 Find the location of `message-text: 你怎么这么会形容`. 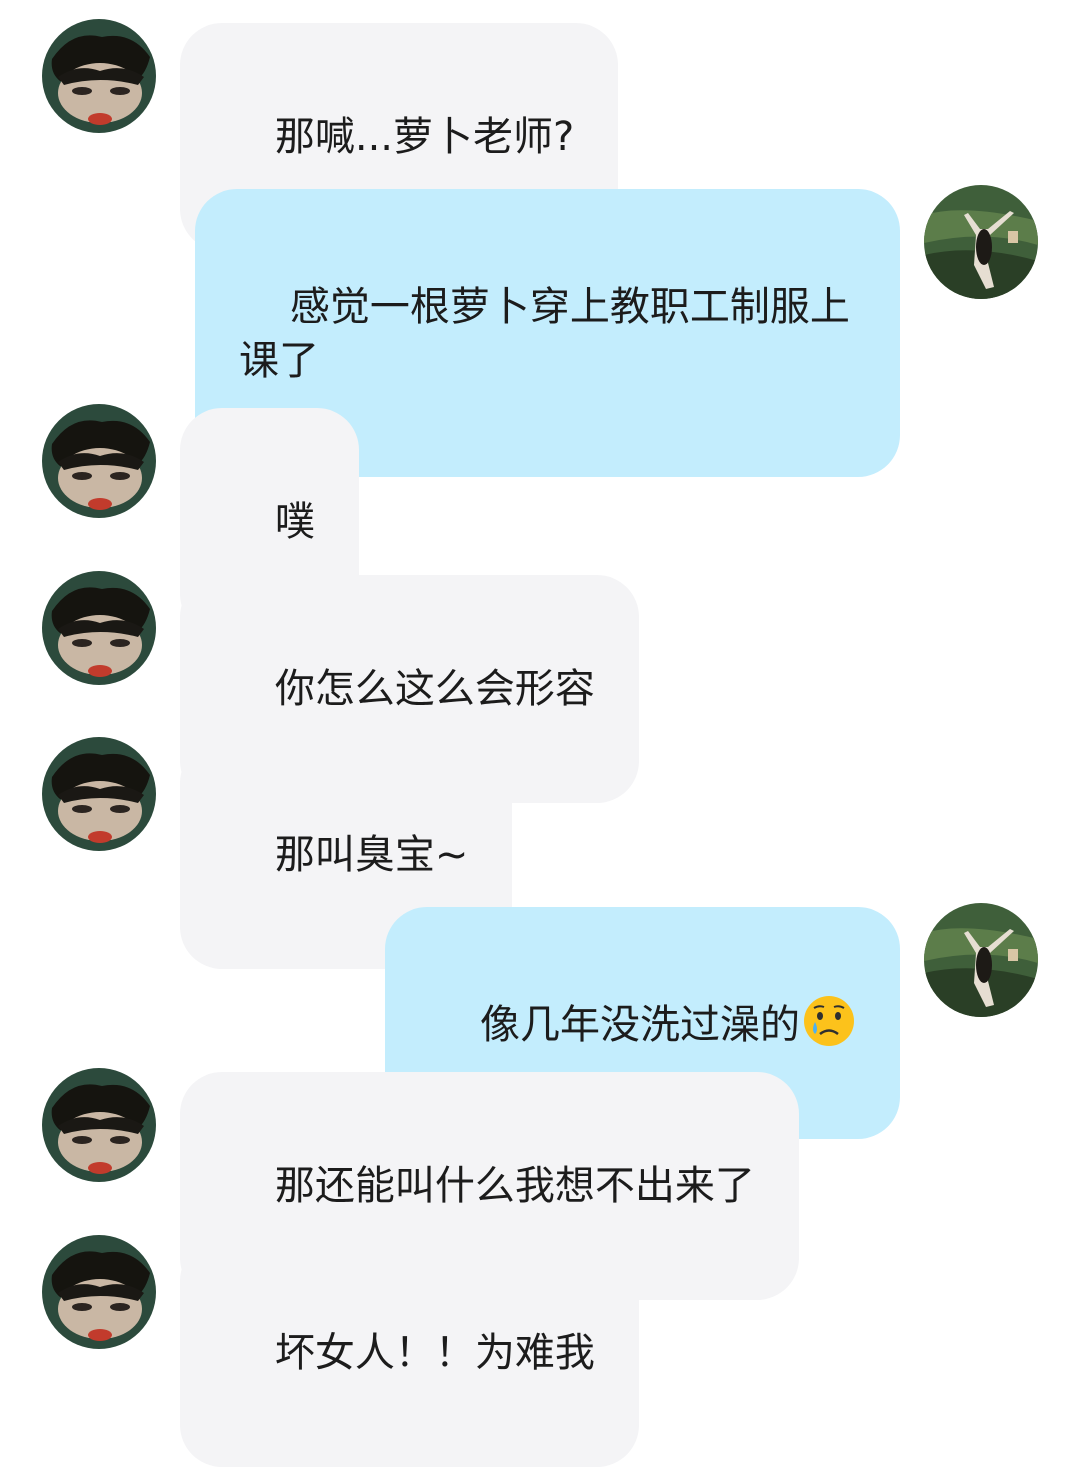

message-text: 你怎么这么会形容 is located at coordinates (434, 689).